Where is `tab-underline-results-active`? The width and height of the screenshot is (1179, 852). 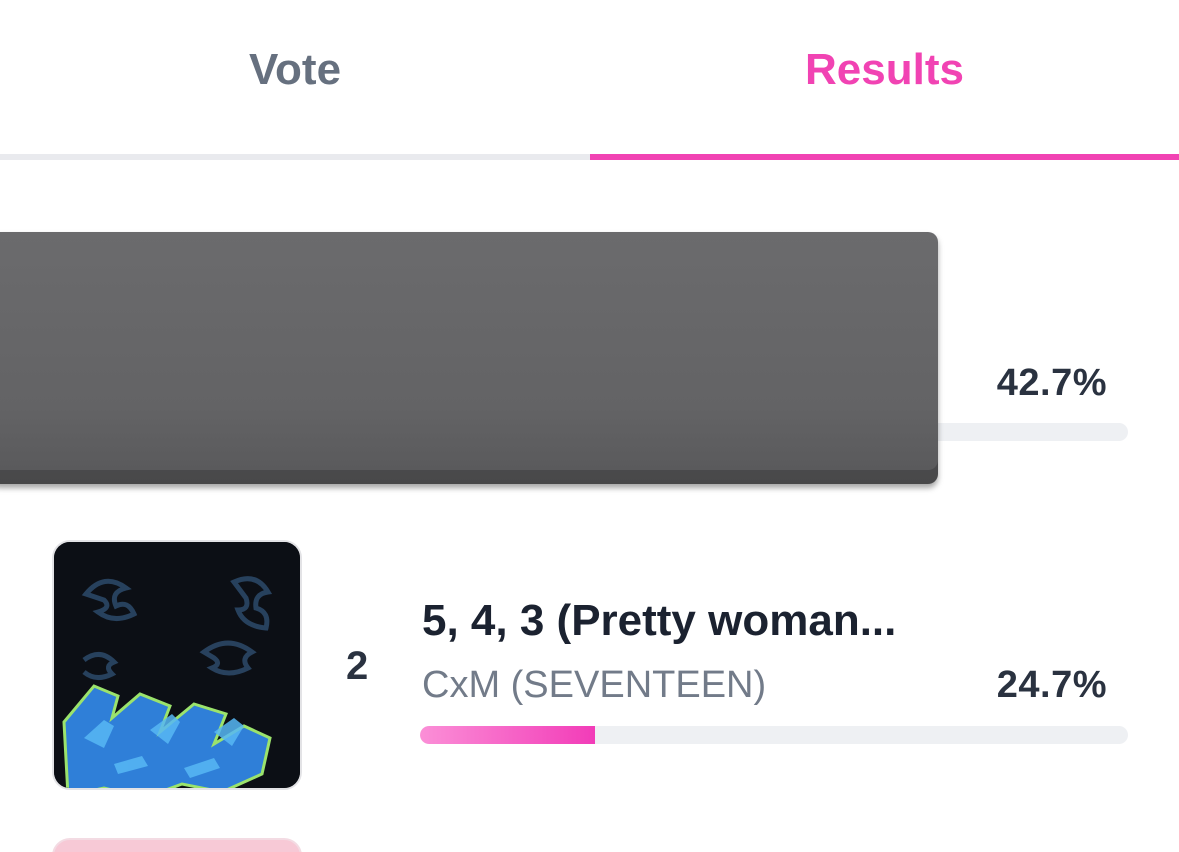
tab-underline-results-active is located at coordinates (884, 157).